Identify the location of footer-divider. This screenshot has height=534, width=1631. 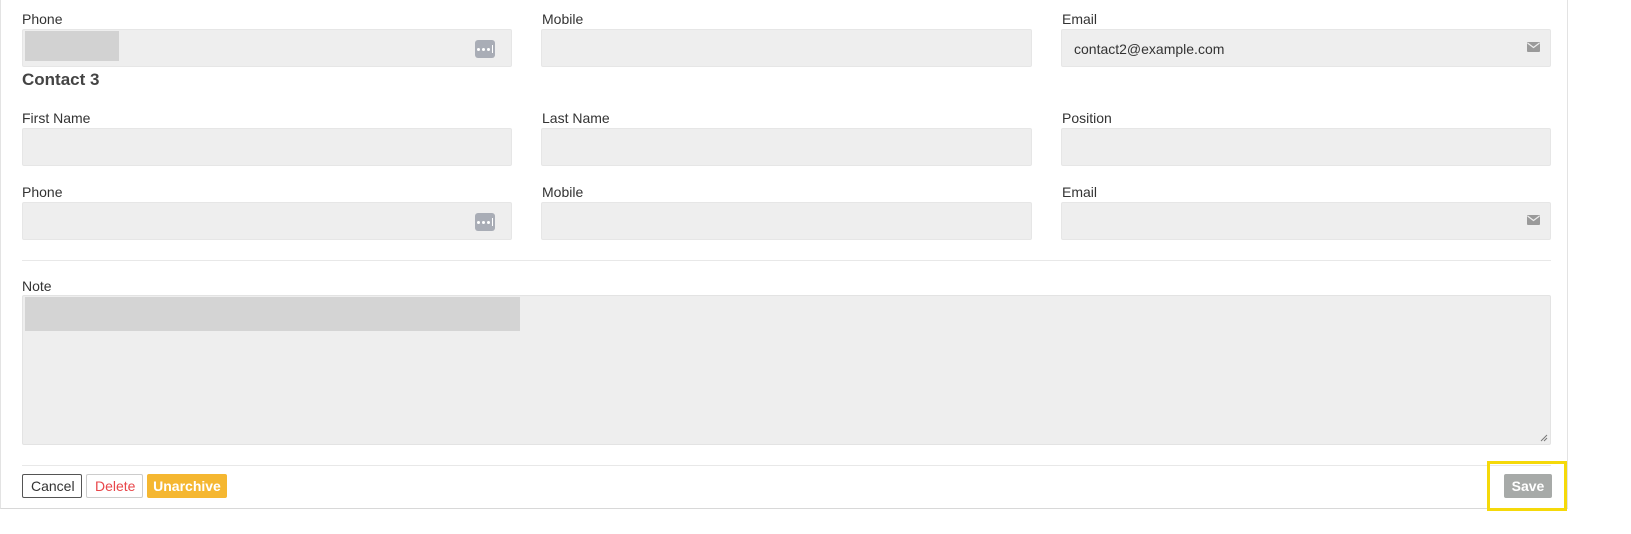
(786, 465).